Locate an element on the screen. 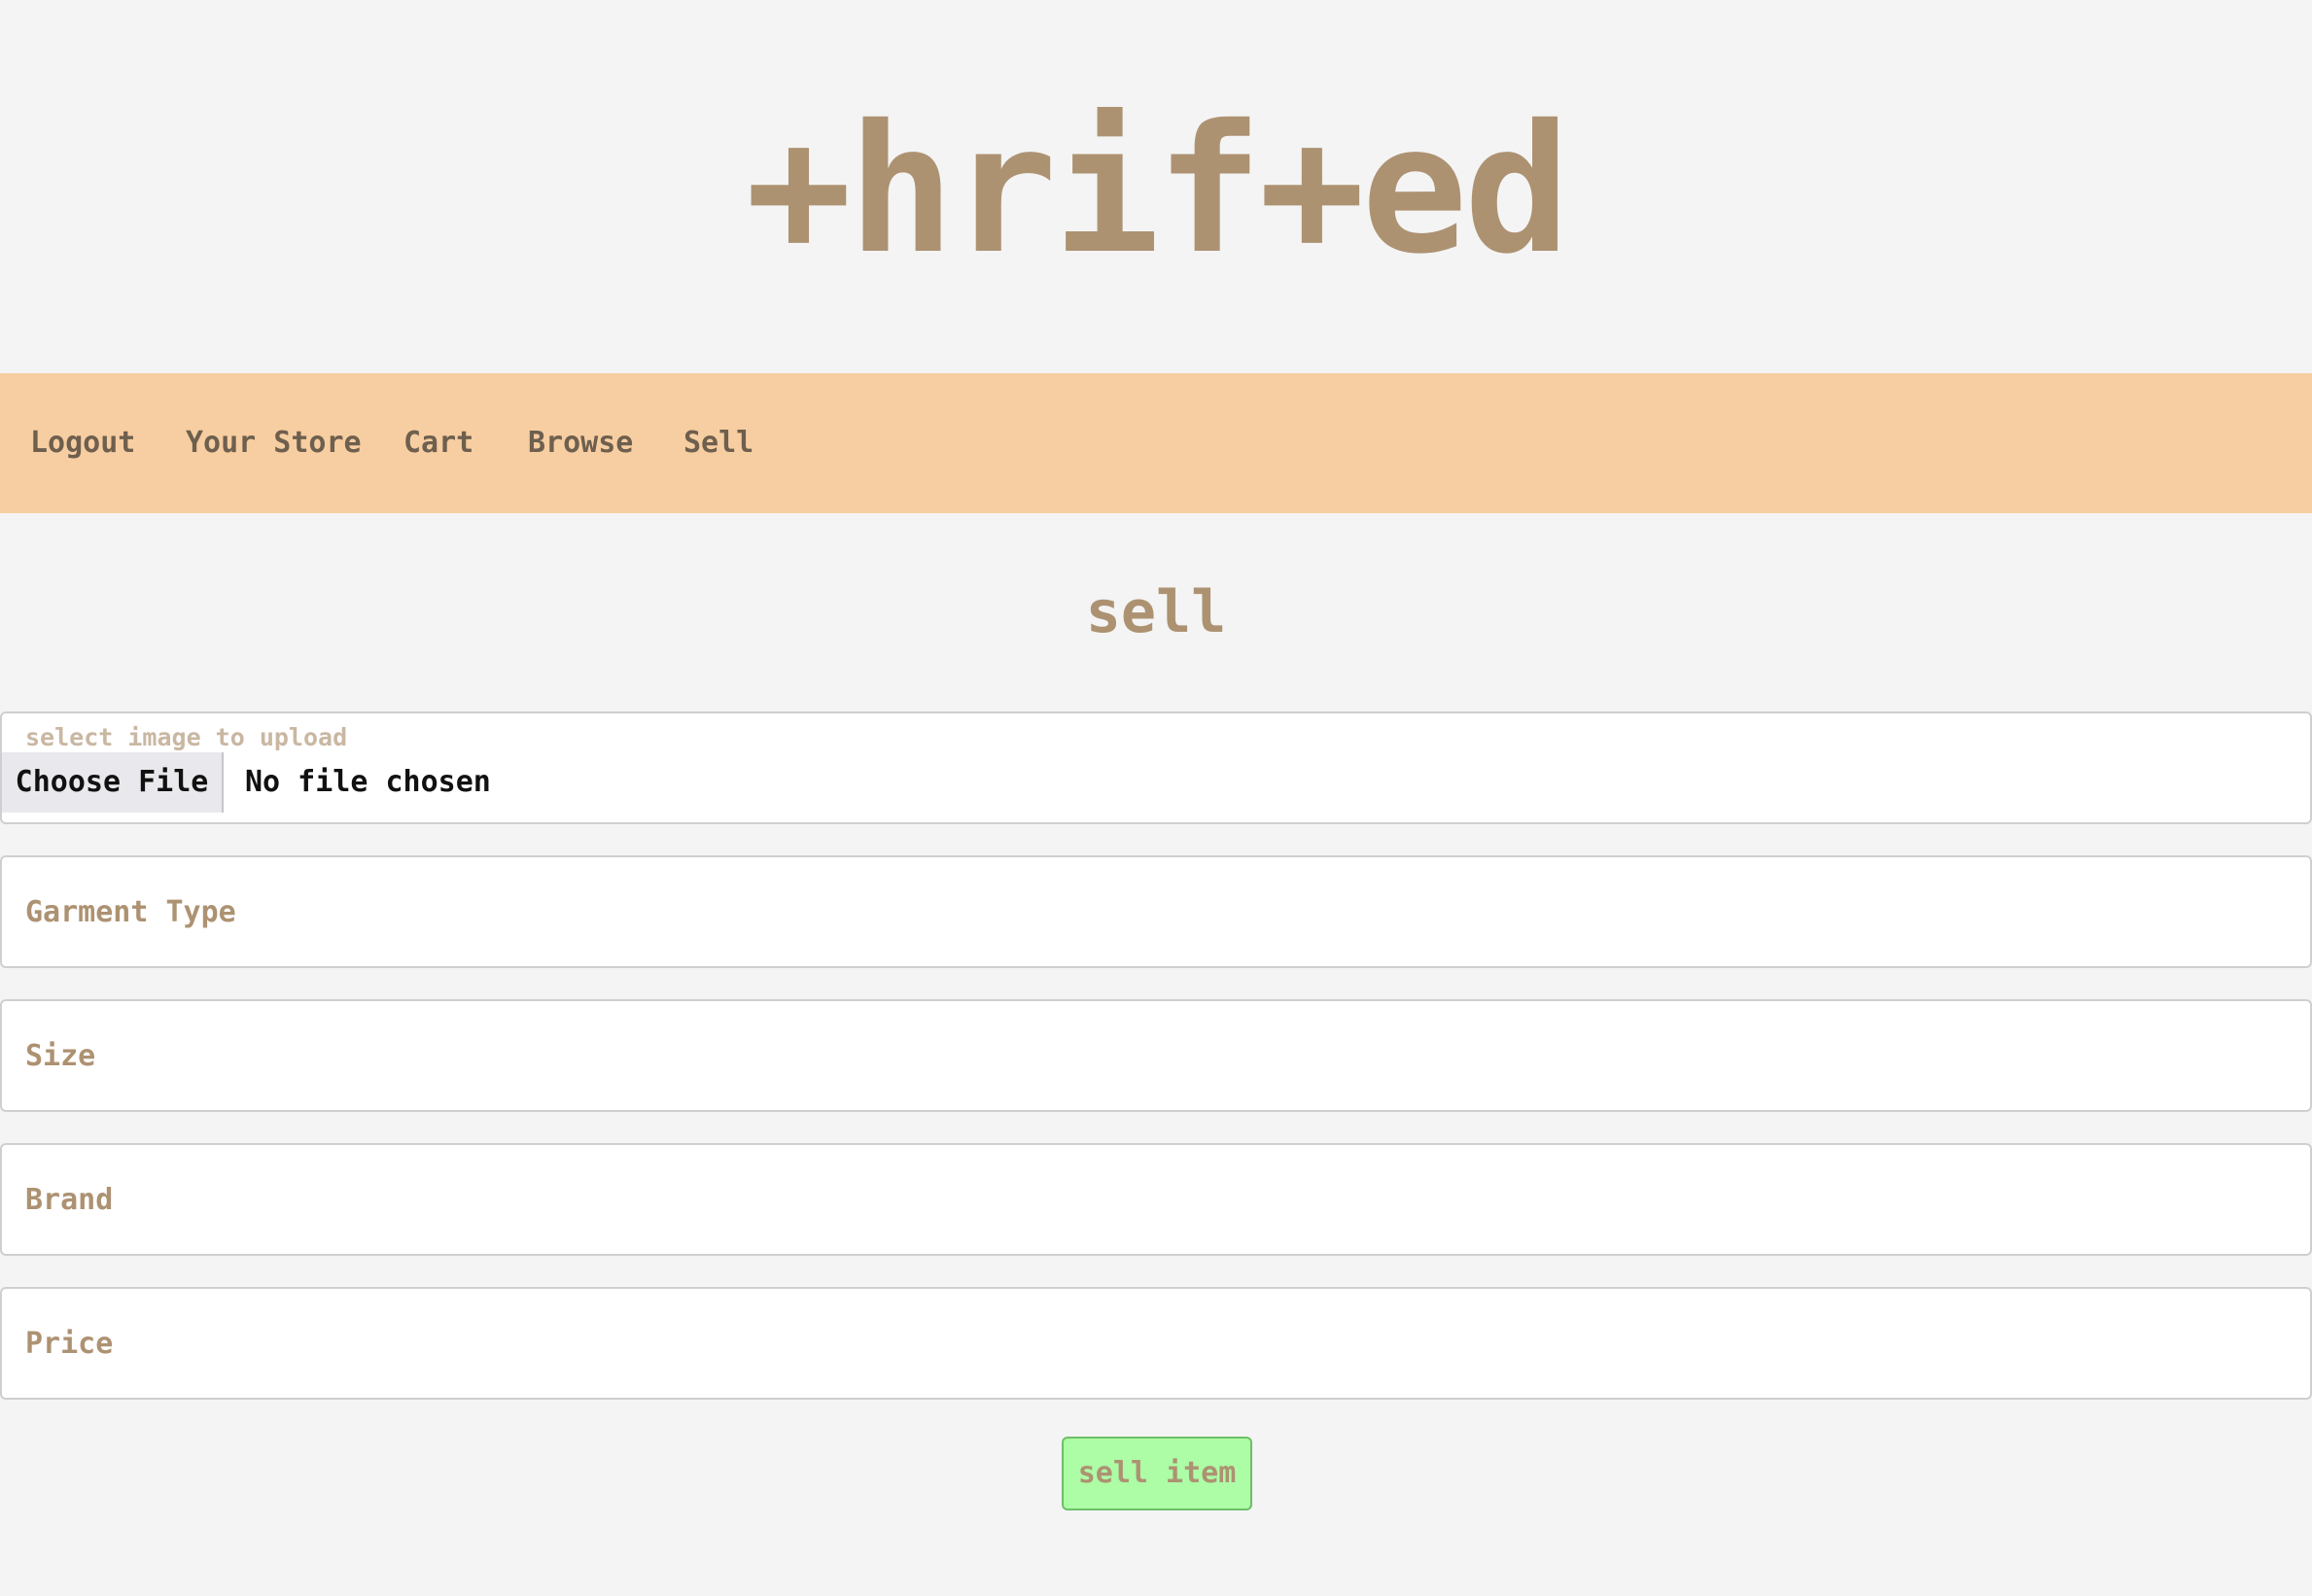  size-input is located at coordinates (1156, 1055).